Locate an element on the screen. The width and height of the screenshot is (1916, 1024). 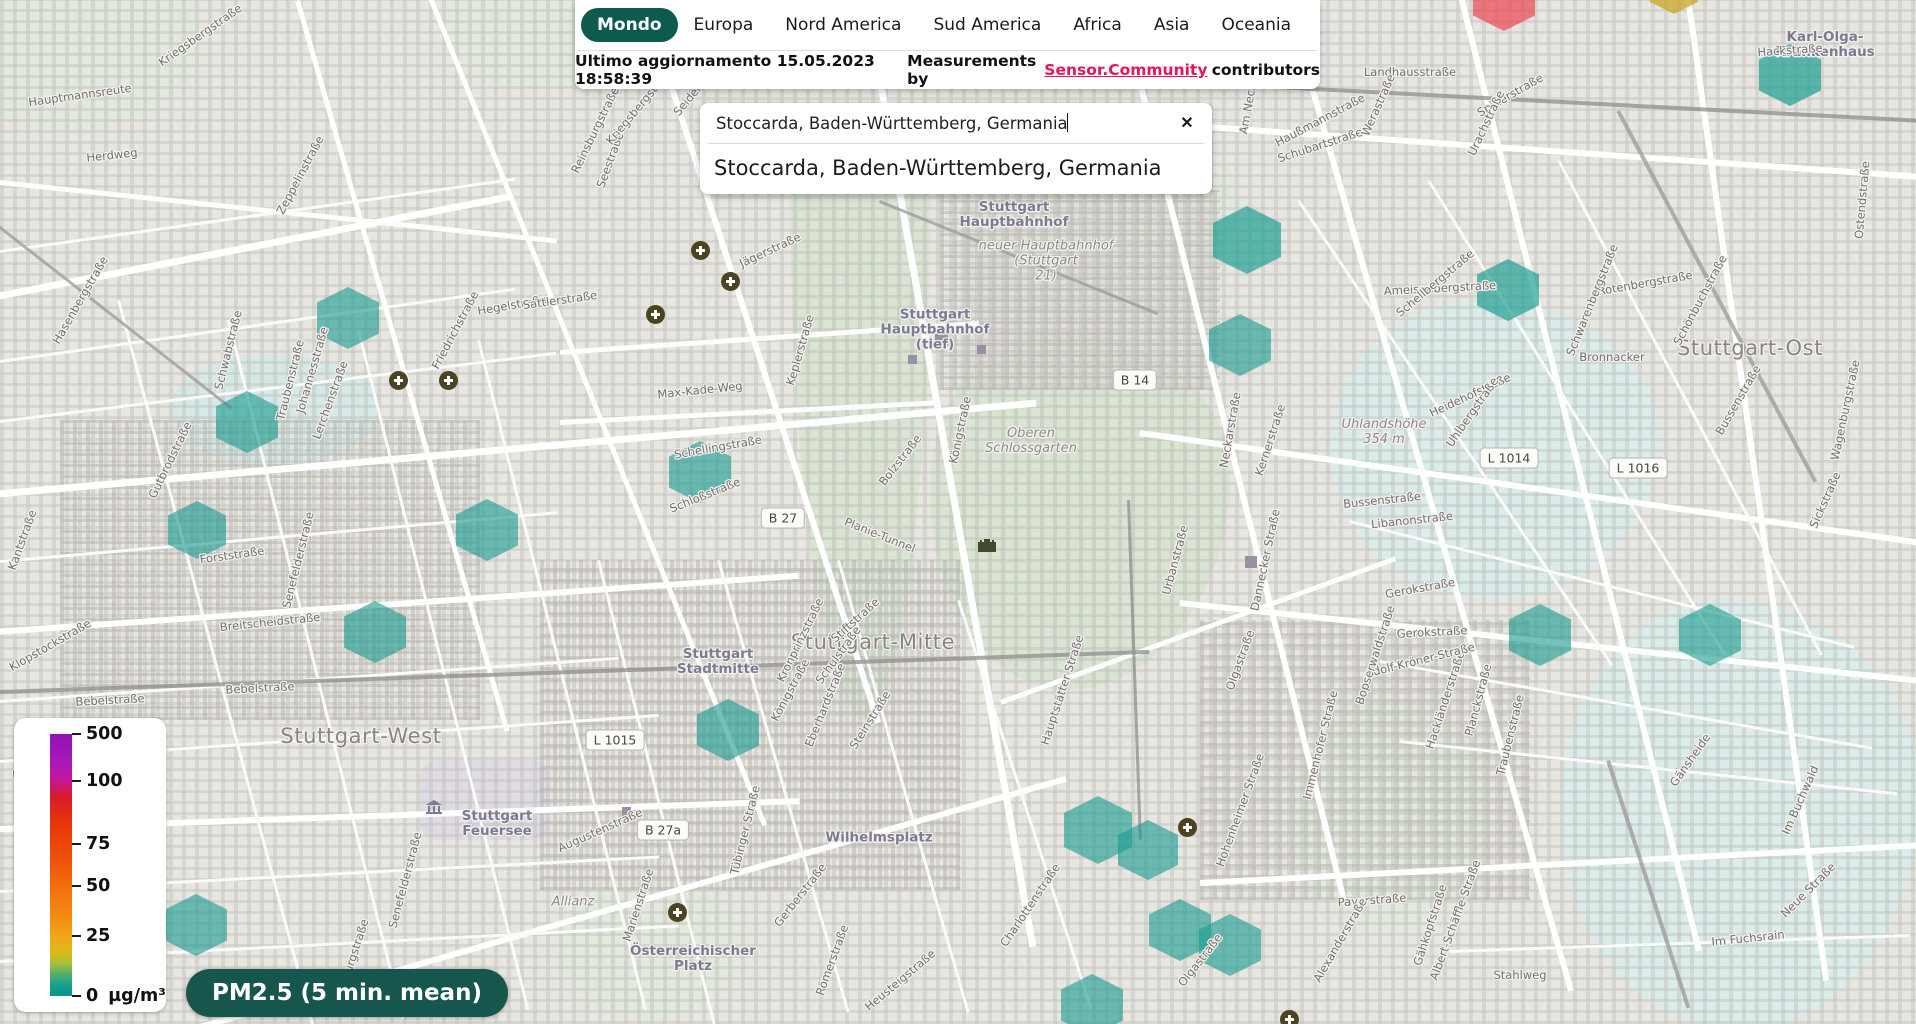
map-poi-label: Oberen Schlossgarten is located at coordinates (1031, 441).